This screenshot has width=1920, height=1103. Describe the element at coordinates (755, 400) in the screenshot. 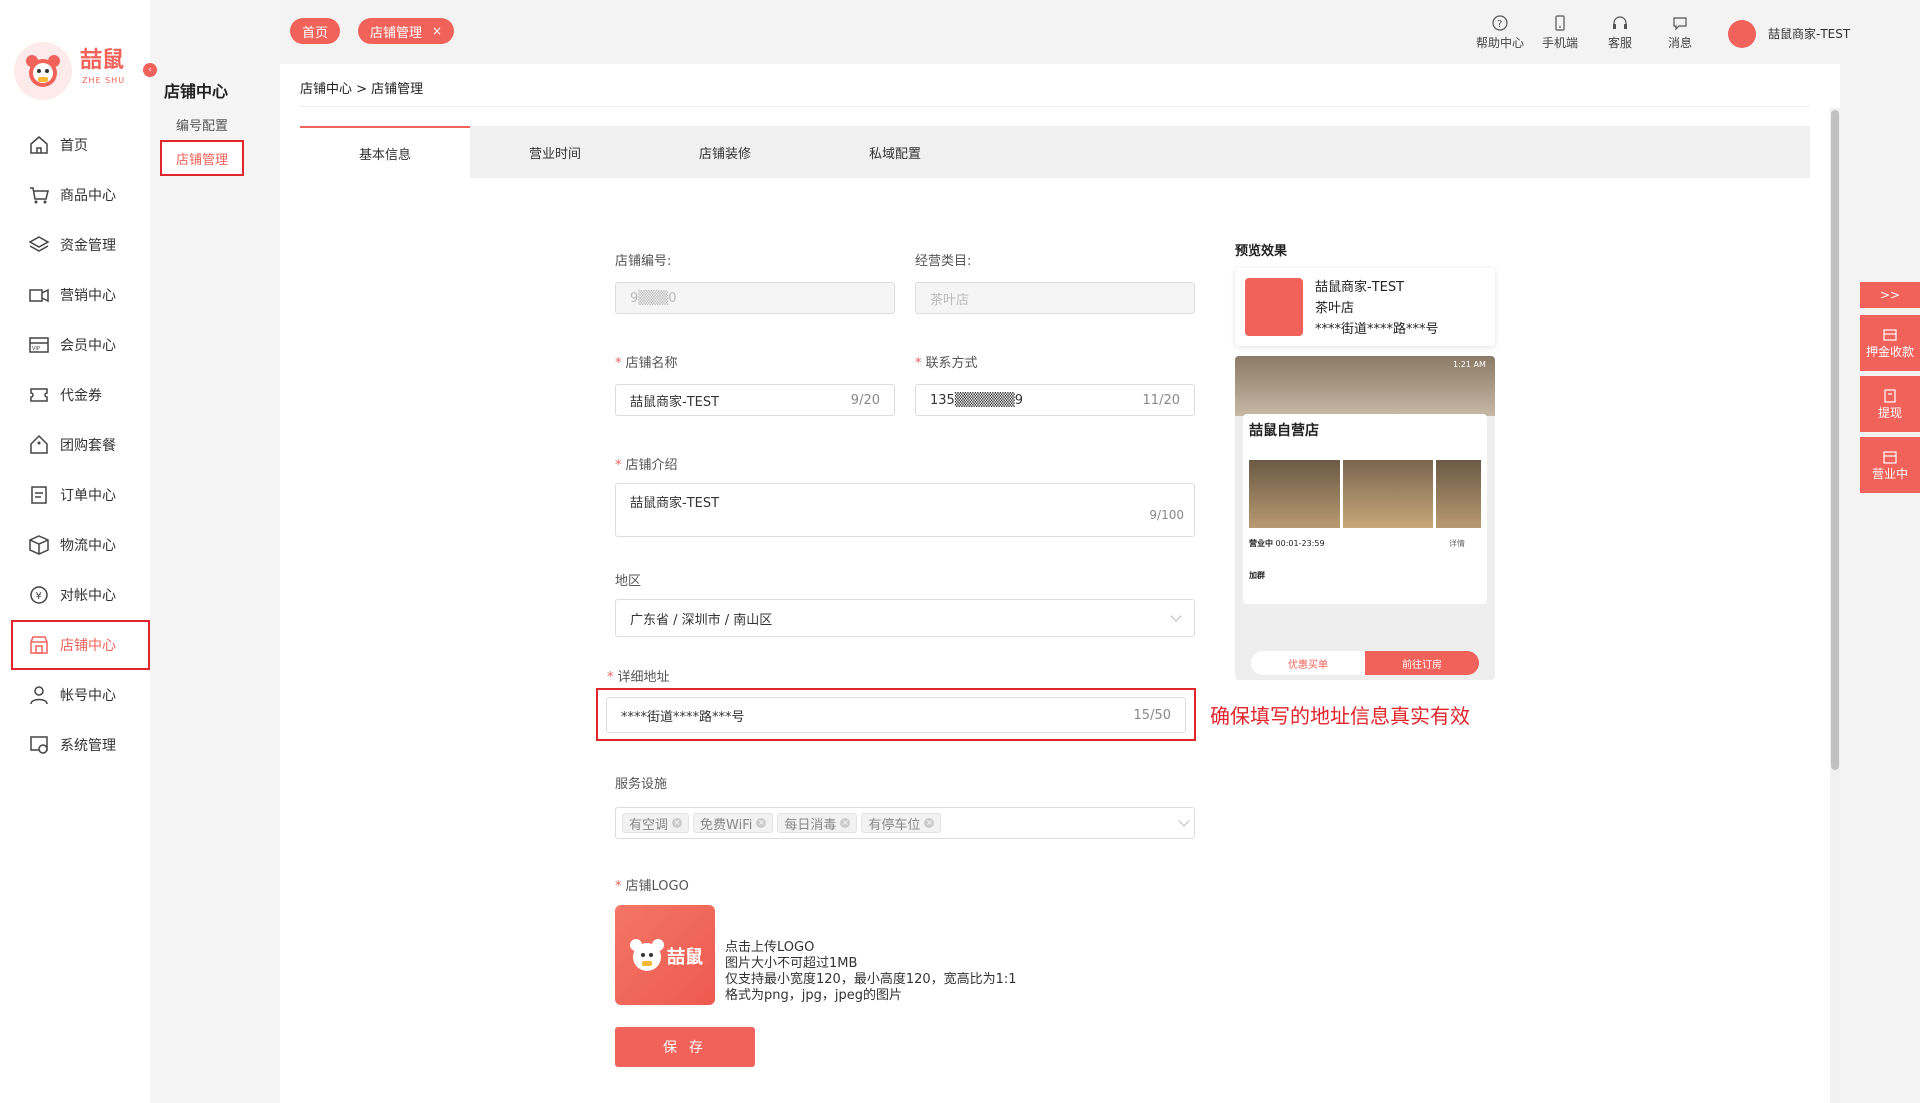

I see `store-name-input: 喆鼠商家-TEST 9/20` at that location.